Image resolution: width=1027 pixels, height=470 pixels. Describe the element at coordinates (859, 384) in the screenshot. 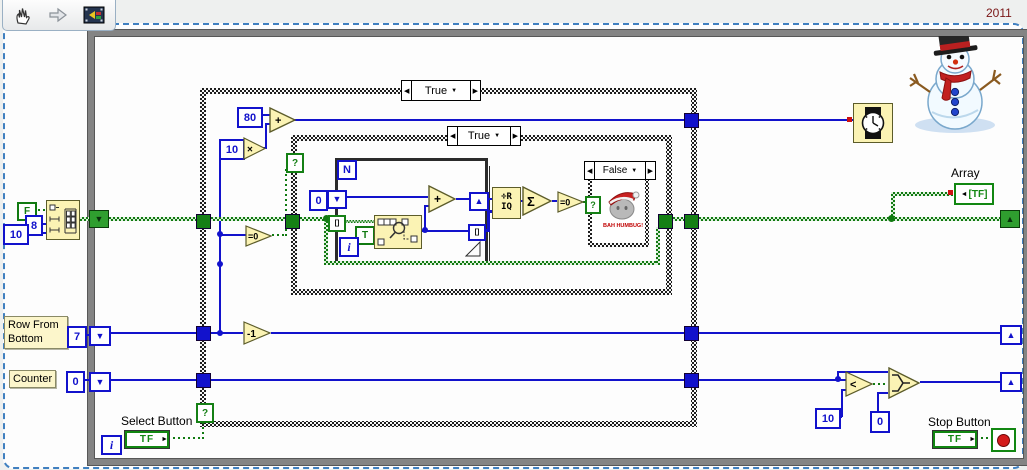

I see `less-than-node: <` at that location.